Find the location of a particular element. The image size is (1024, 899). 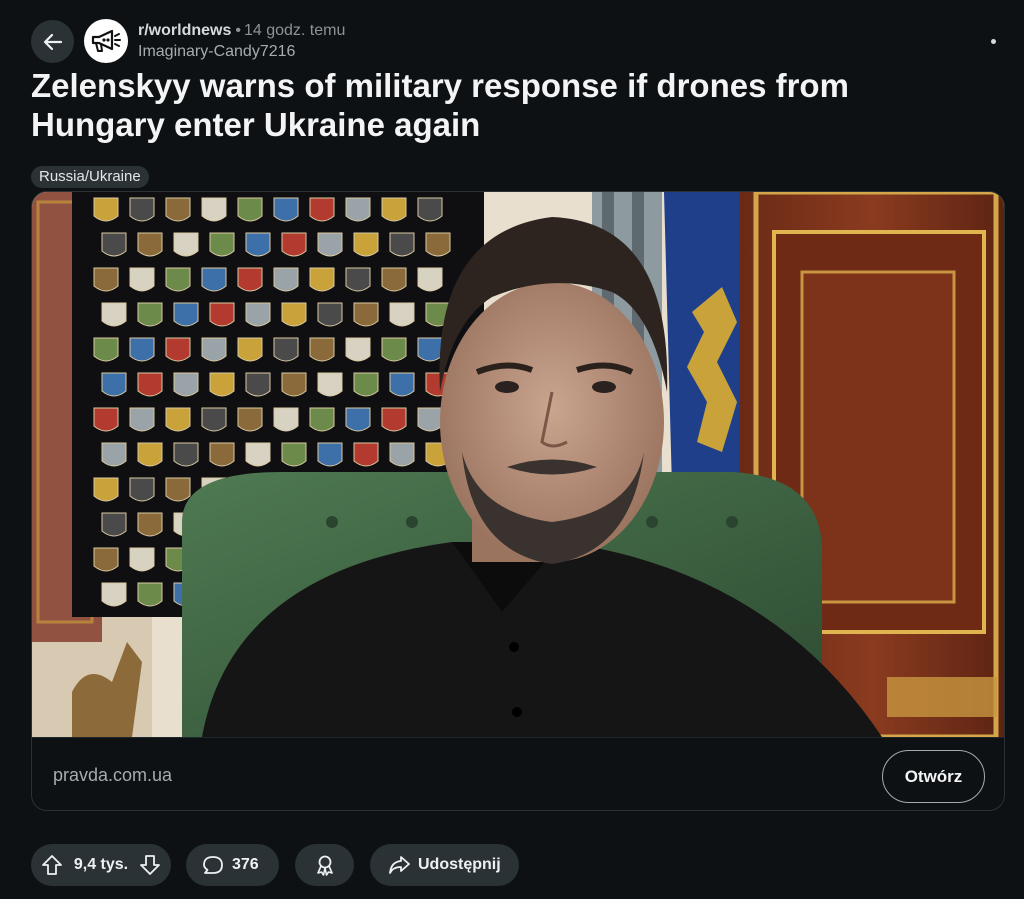

vote-count: 9,4 tys. is located at coordinates (101, 864).